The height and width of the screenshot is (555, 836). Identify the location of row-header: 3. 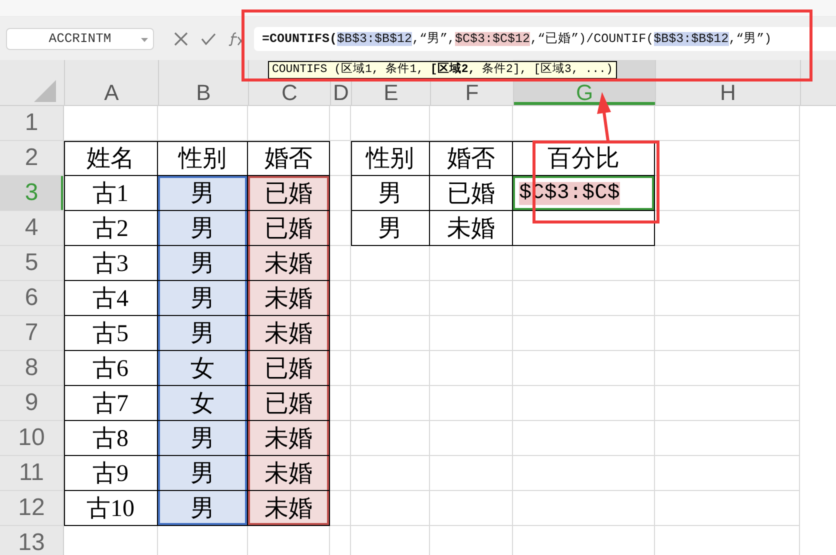
(32, 193).